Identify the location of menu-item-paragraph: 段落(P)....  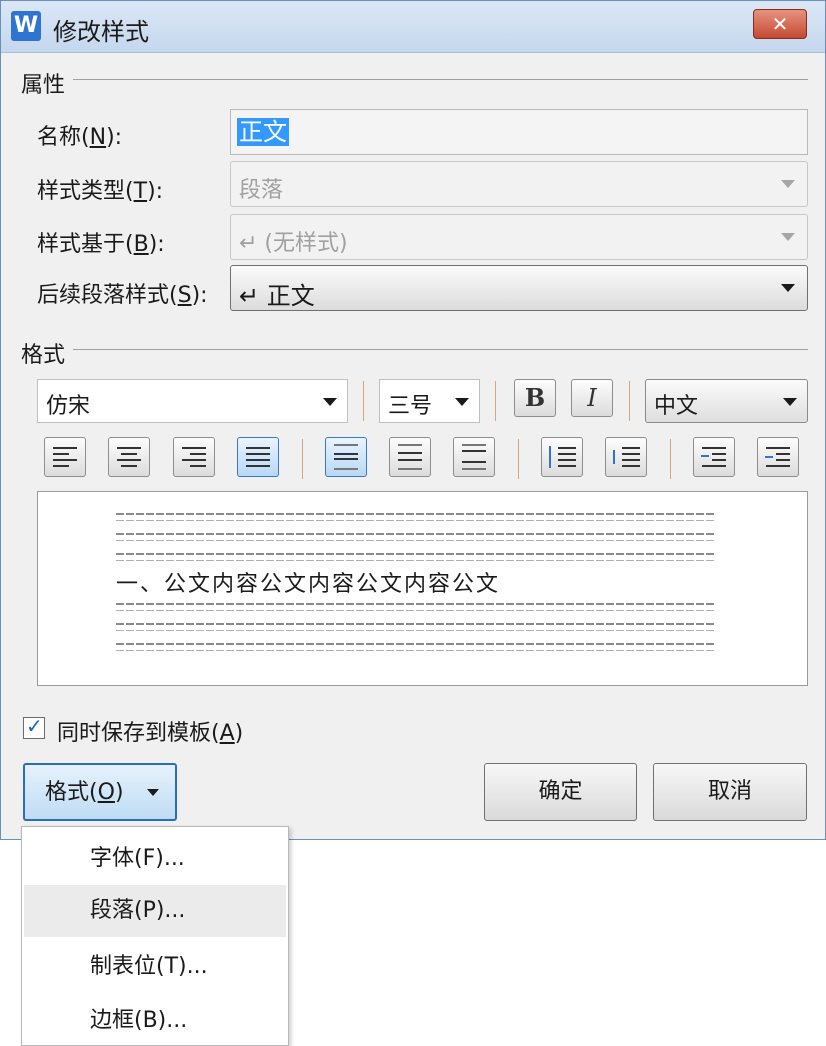
(155, 911).